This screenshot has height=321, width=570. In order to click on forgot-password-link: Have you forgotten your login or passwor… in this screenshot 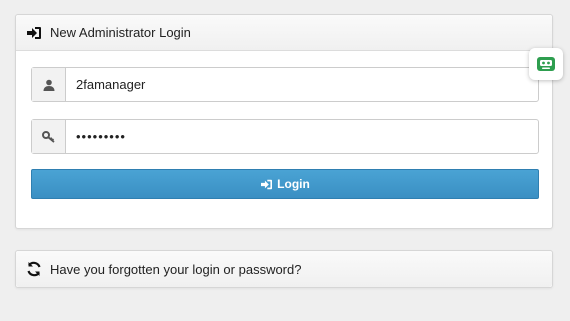, I will do `click(175, 269)`.